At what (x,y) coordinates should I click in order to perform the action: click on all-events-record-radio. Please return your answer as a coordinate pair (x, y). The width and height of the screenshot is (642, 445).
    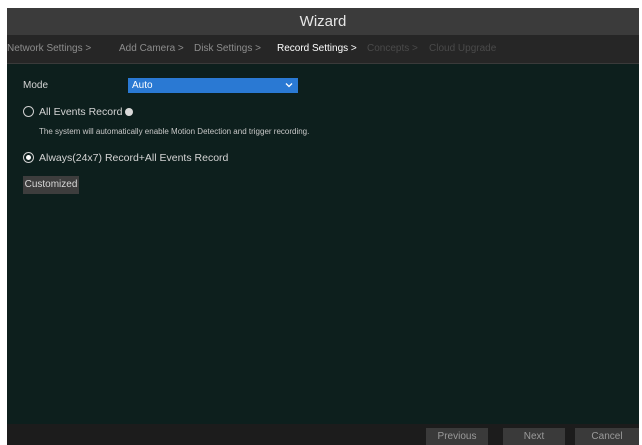
    Looking at the image, I should click on (28, 111).